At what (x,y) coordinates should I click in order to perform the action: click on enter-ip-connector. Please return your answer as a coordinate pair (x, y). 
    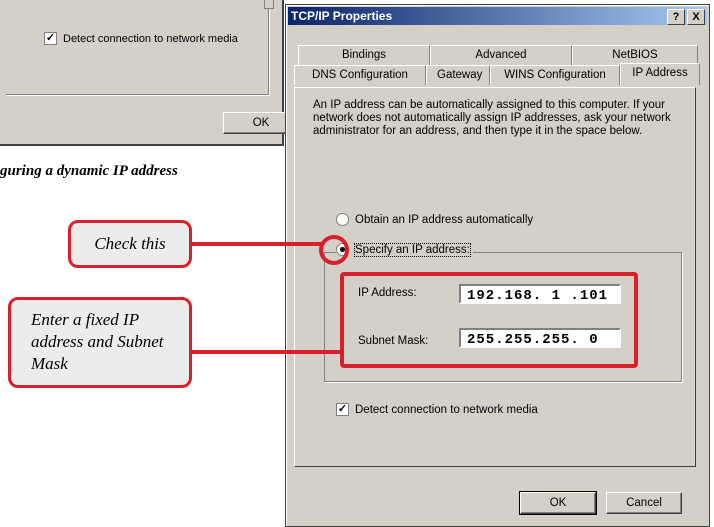
    Looking at the image, I should click on (266, 352).